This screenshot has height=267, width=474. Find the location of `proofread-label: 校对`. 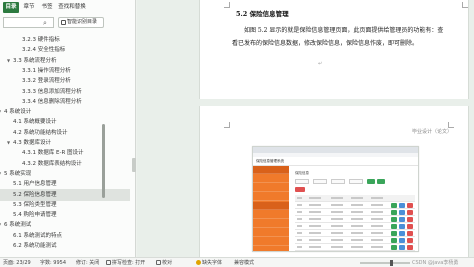

proofread-label: 校对 is located at coordinates (167, 263).